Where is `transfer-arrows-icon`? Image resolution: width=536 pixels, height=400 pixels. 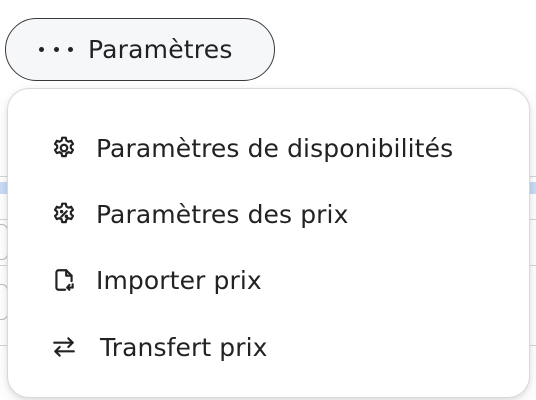 transfer-arrows-icon is located at coordinates (64, 347).